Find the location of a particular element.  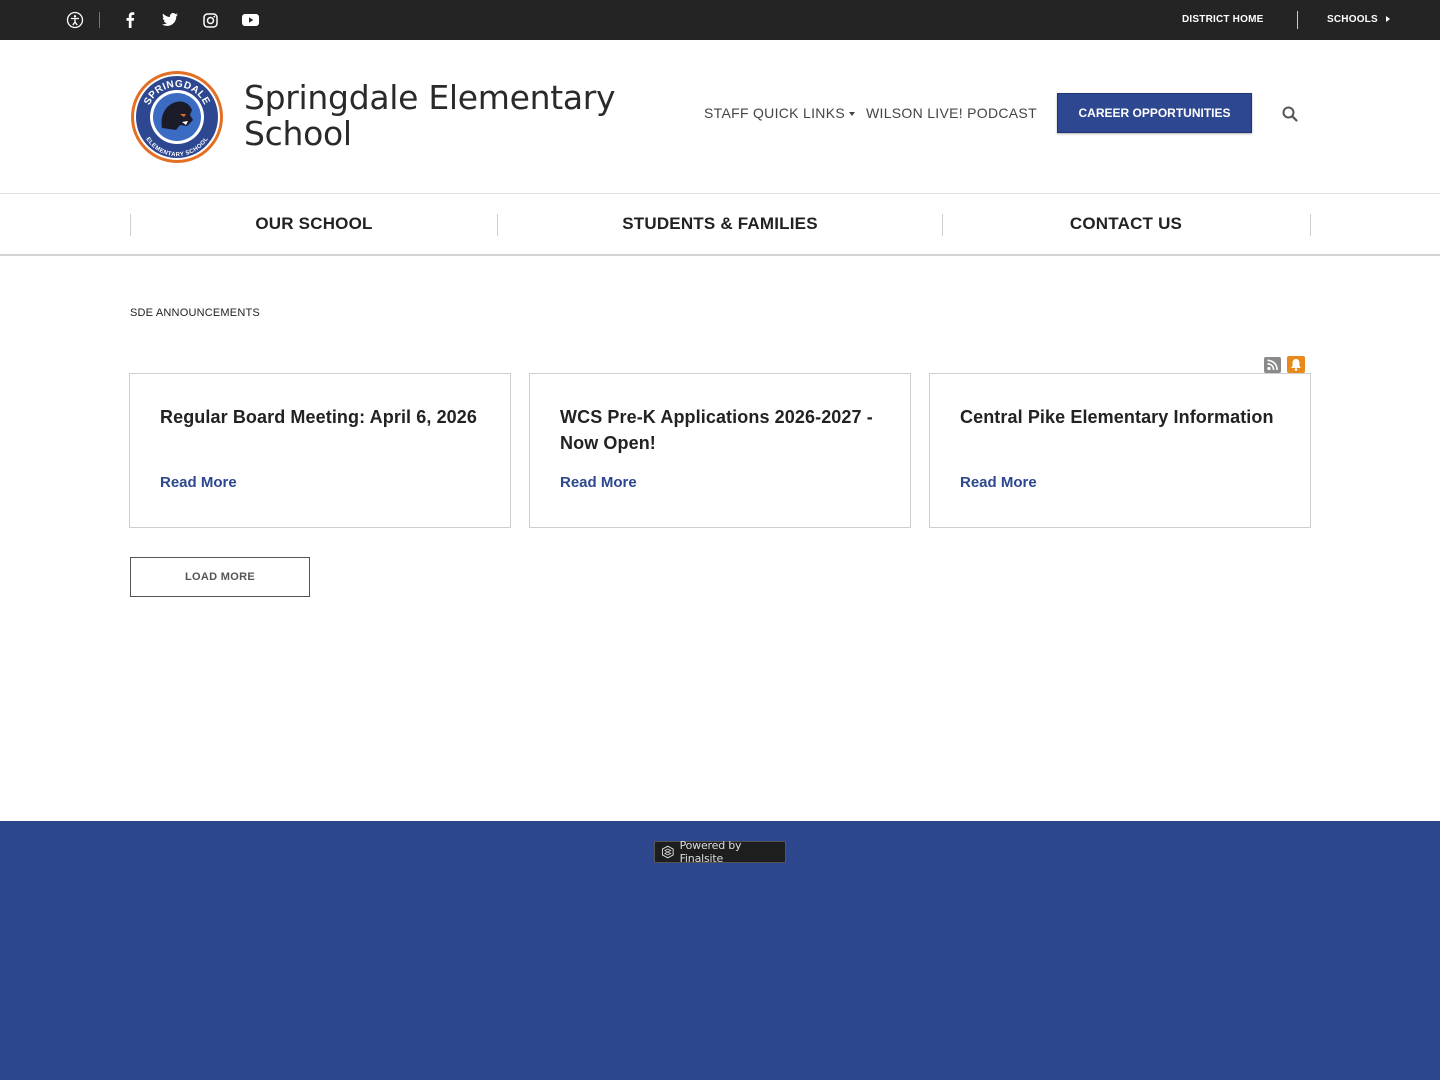

topbar-divider is located at coordinates (99, 20).